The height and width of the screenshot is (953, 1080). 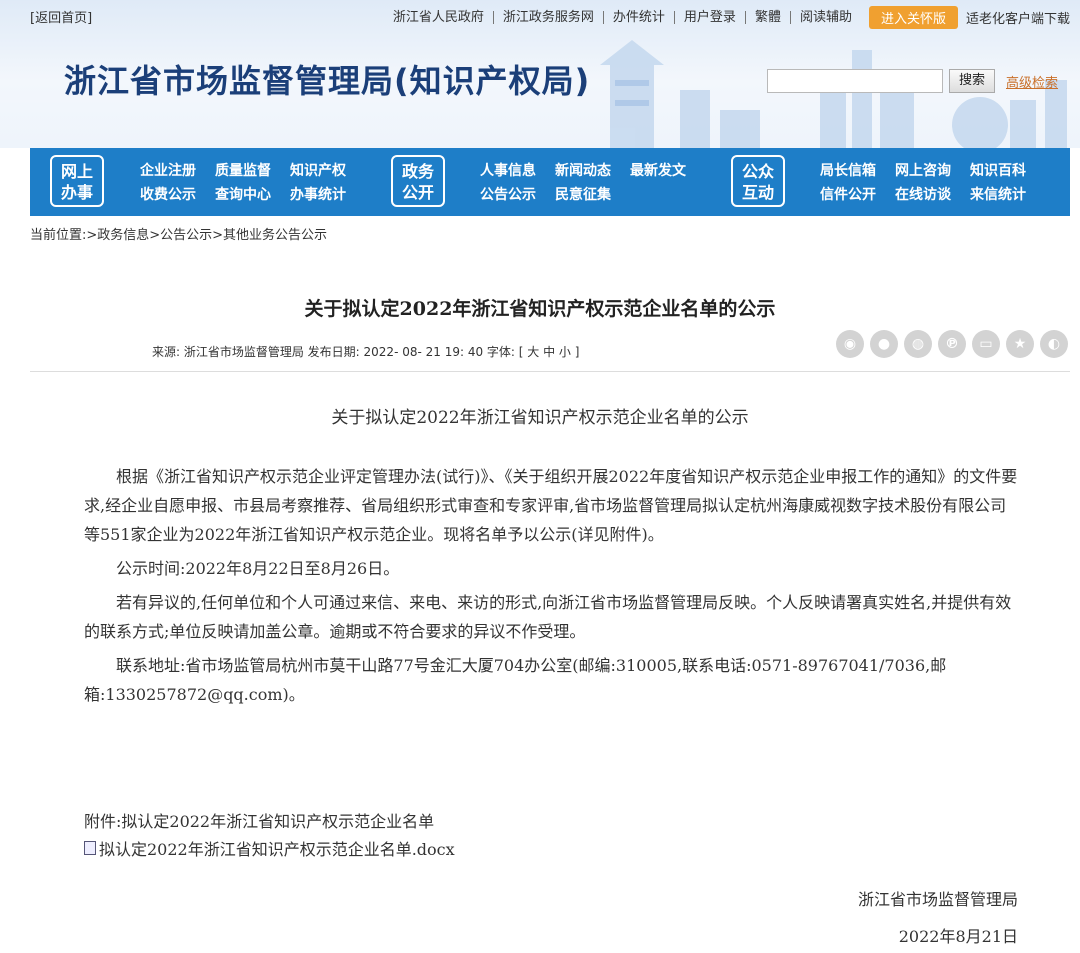 I want to click on article-subtitle: 关于拟认定2022年浙江省知识产权示范企业名单的公示, so click(x=540, y=418).